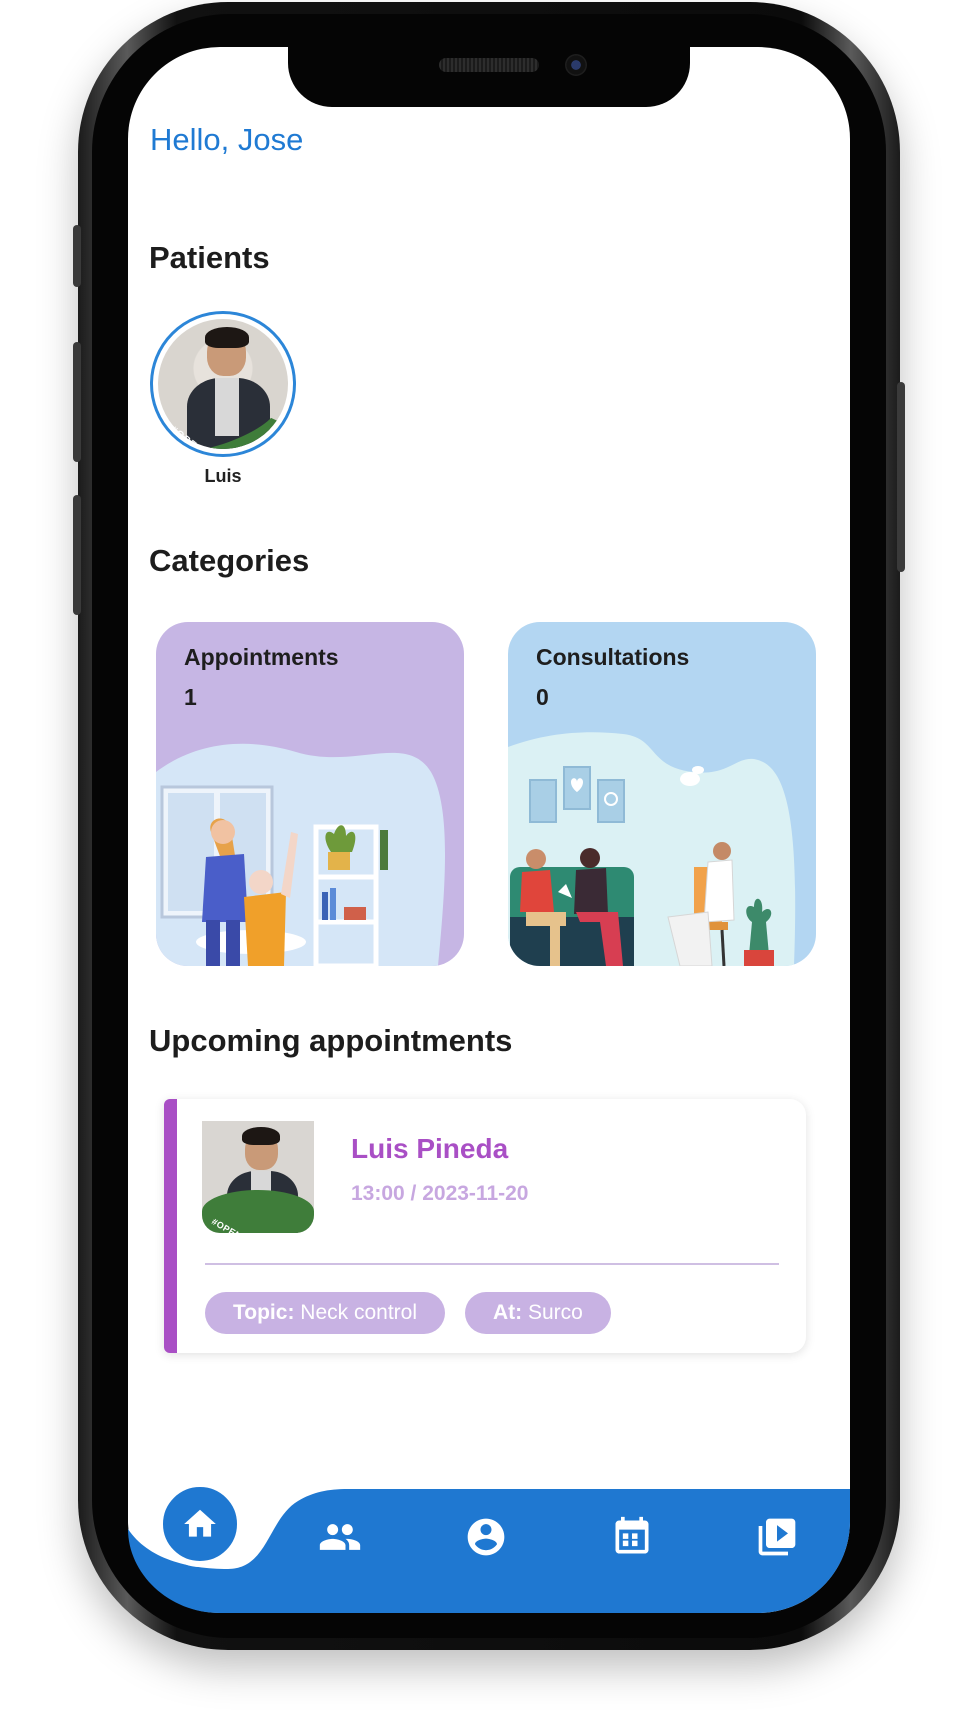 This screenshot has width=968, height=1716. Describe the element at coordinates (440, 1193) in the screenshot. I see `appointment-datetime: 13:00 / 2023-11-20` at that location.